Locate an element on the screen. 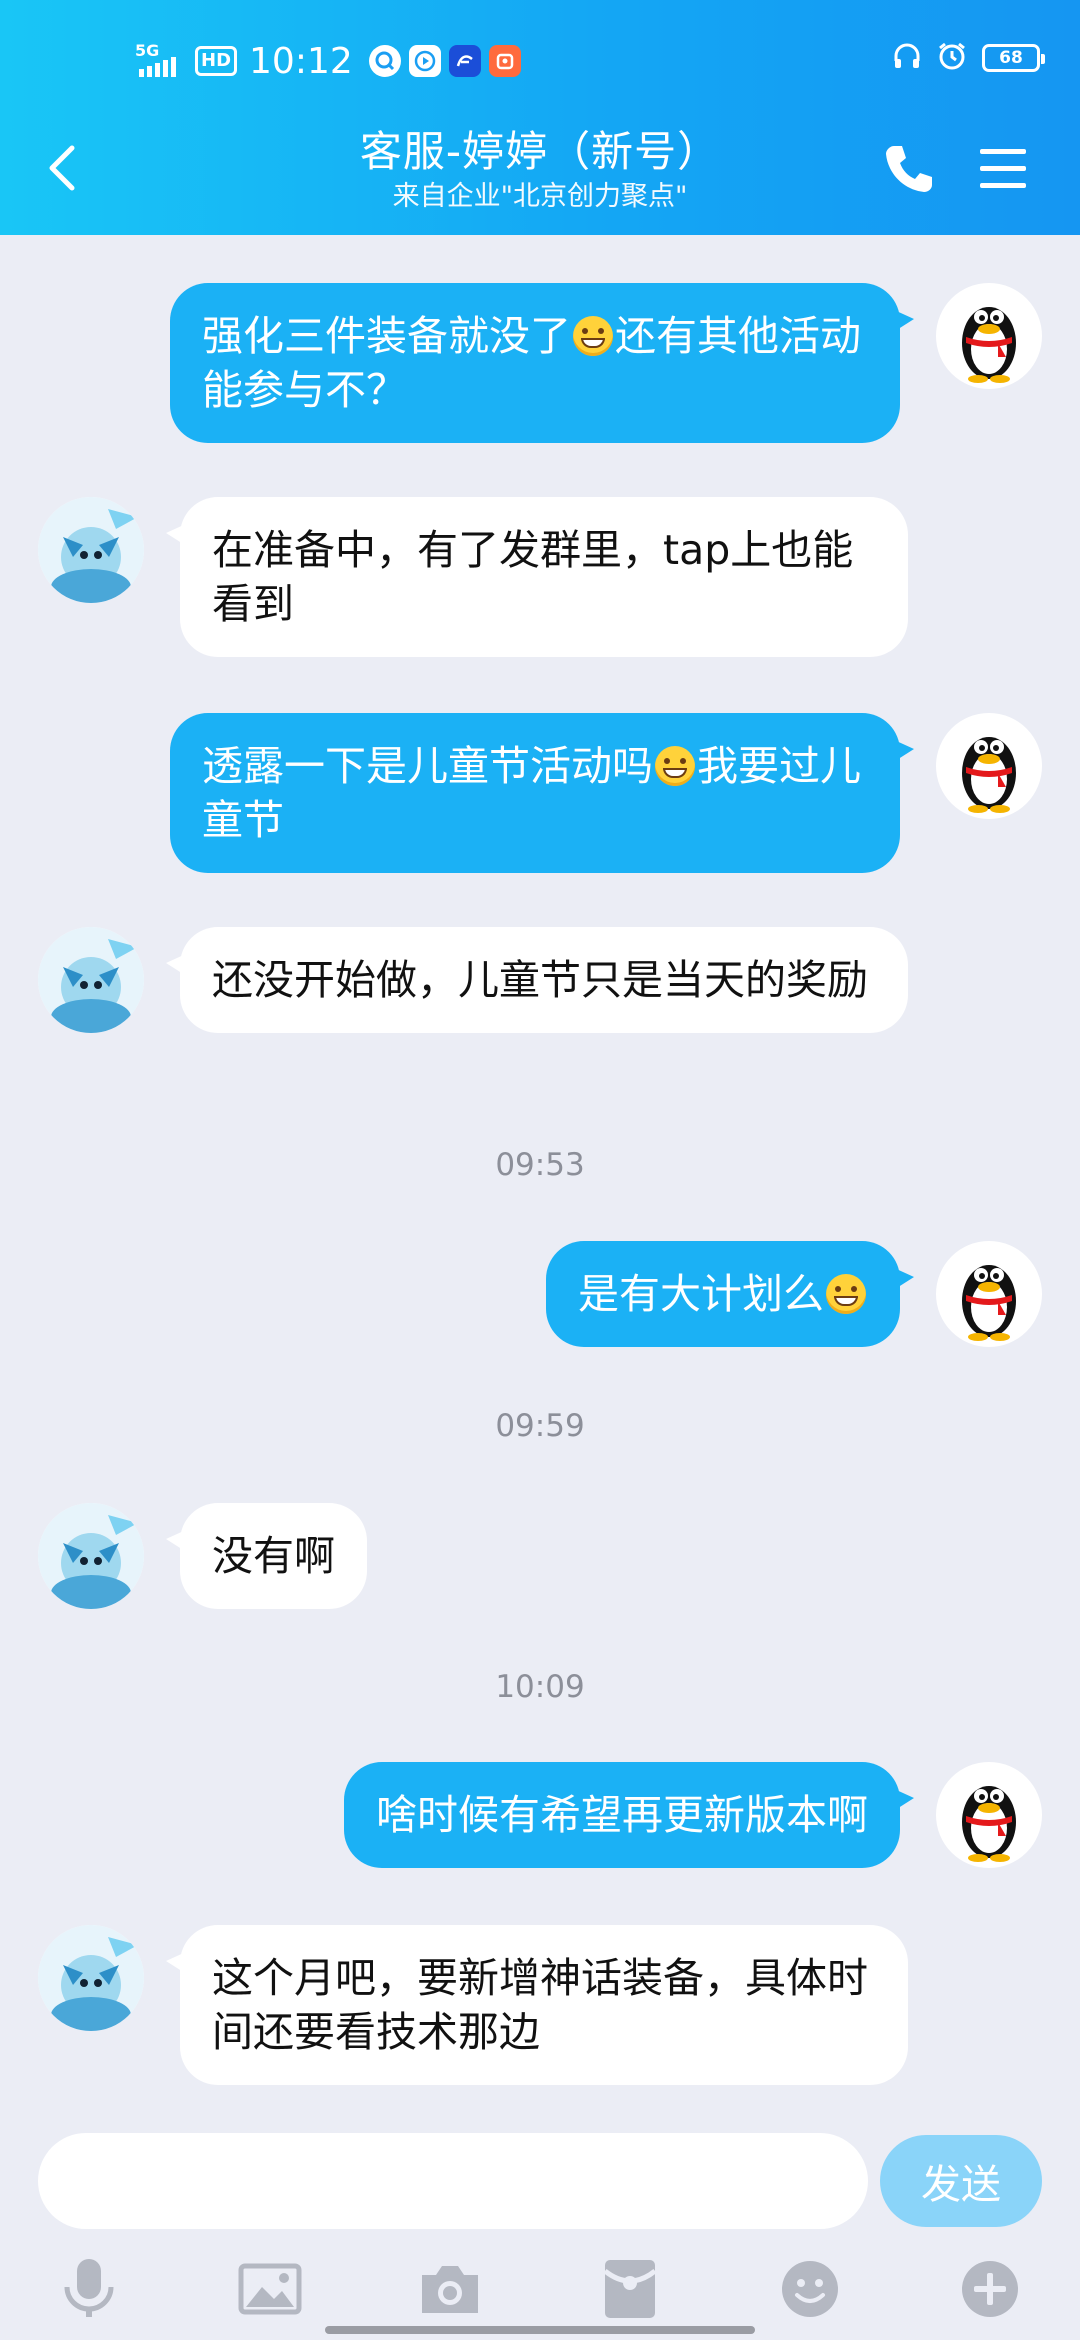 Image resolution: width=1080 pixels, height=2340 pixels. chat-subtitle: 来自企业"北京创力聚点" is located at coordinates (540, 196).